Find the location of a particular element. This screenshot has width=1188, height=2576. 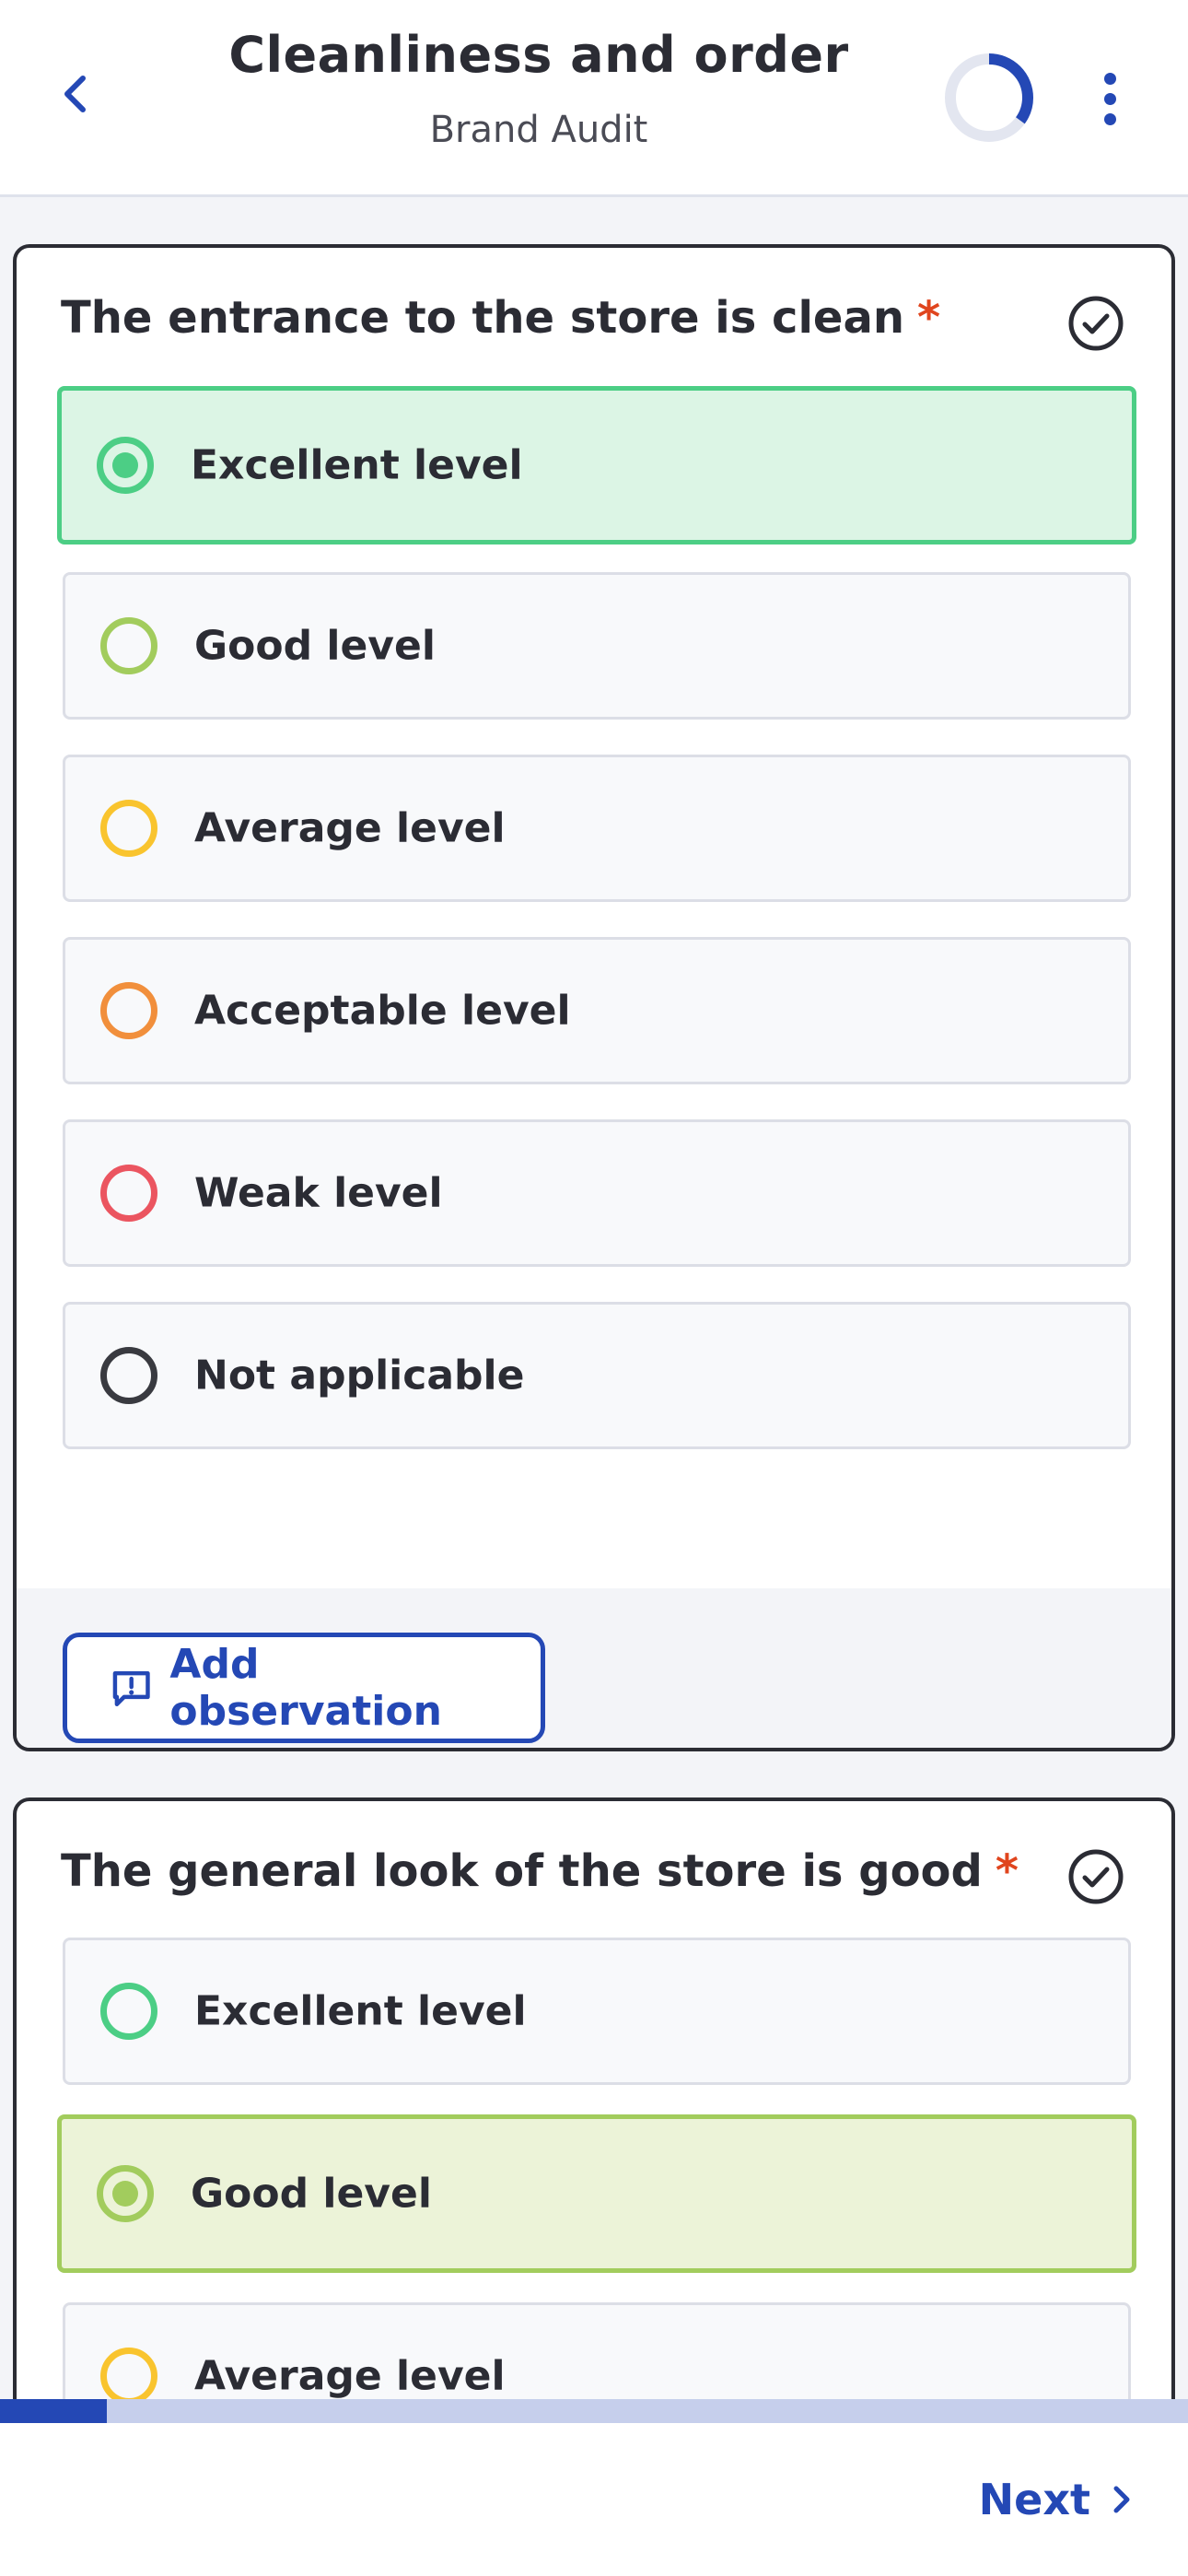

page-progress-fill is located at coordinates (54, 2411).